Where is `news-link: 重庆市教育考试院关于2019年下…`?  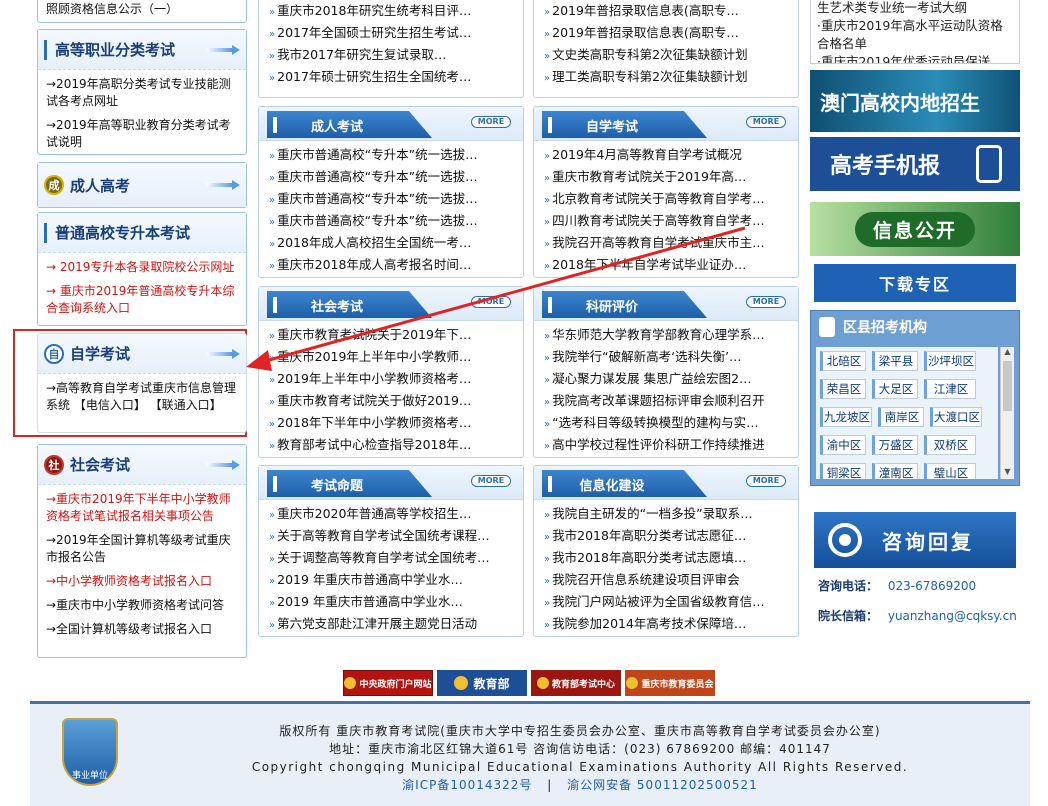
news-link: 重庆市教育考试院关于2019年下… is located at coordinates (396, 335).